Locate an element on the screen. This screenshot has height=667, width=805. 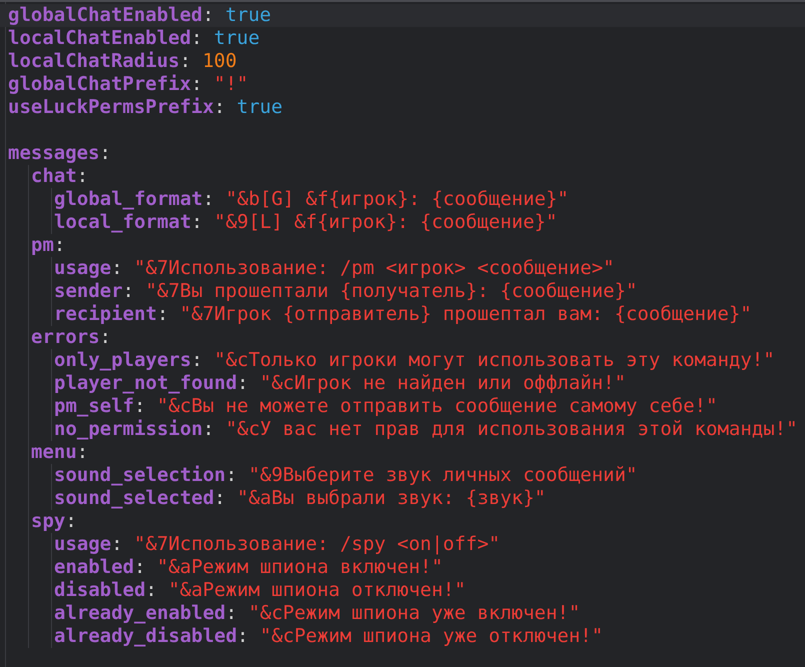
yaml-value: "&cВы не можете отправить сообщение самому себе!" is located at coordinates (437, 406).